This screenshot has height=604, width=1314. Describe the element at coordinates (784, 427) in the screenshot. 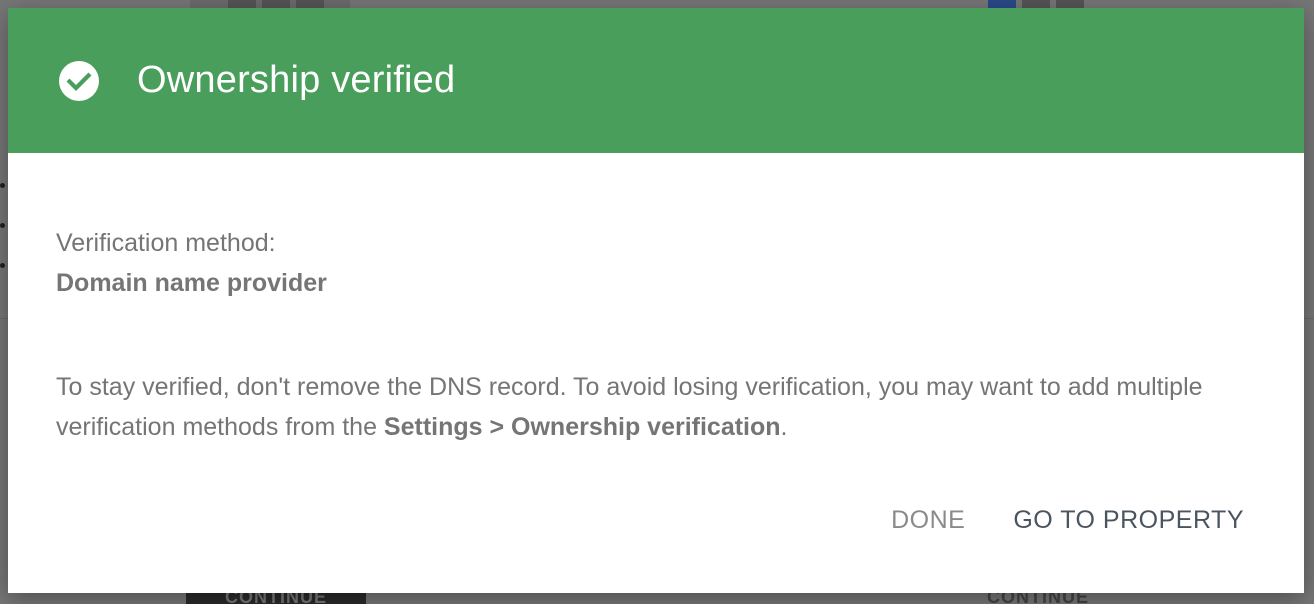

I see `notice-end: .` at that location.